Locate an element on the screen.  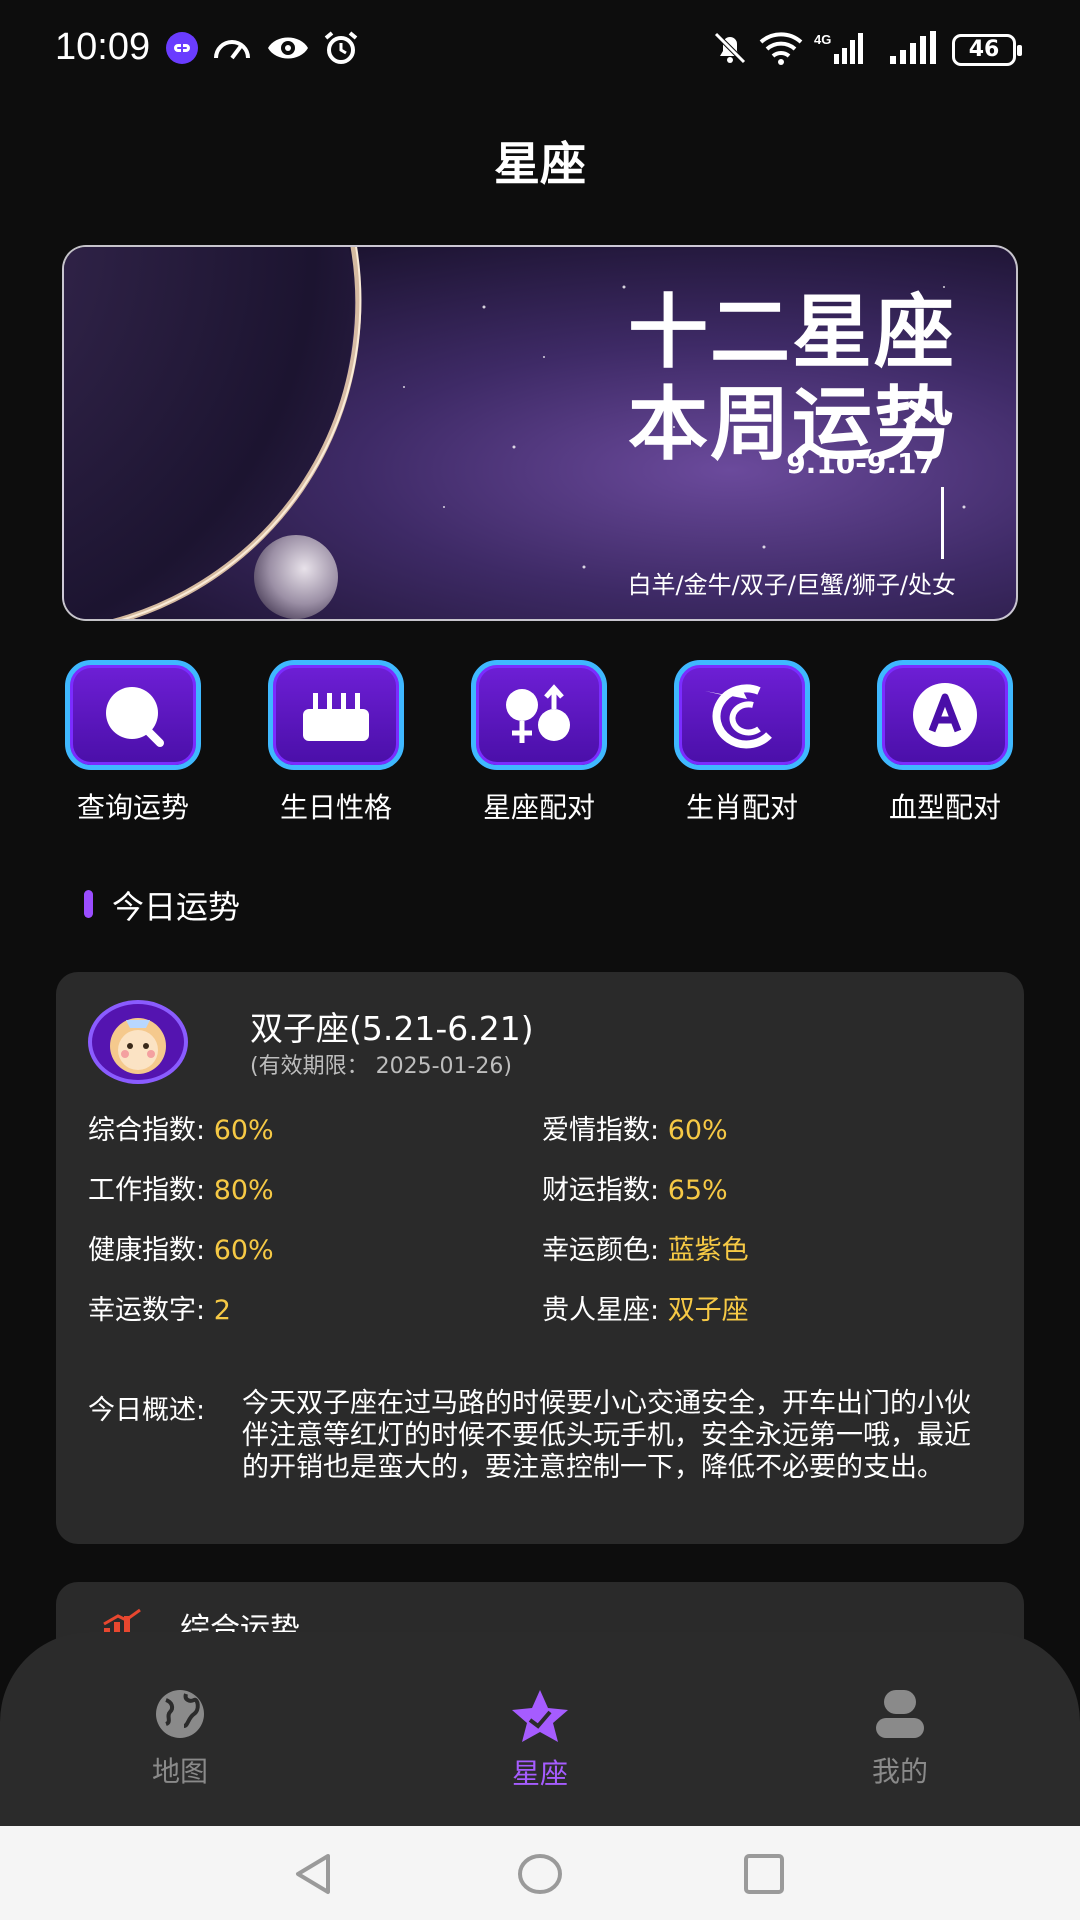
status-bar: 10:09 4G 46 is located at coordinates (540, 50).